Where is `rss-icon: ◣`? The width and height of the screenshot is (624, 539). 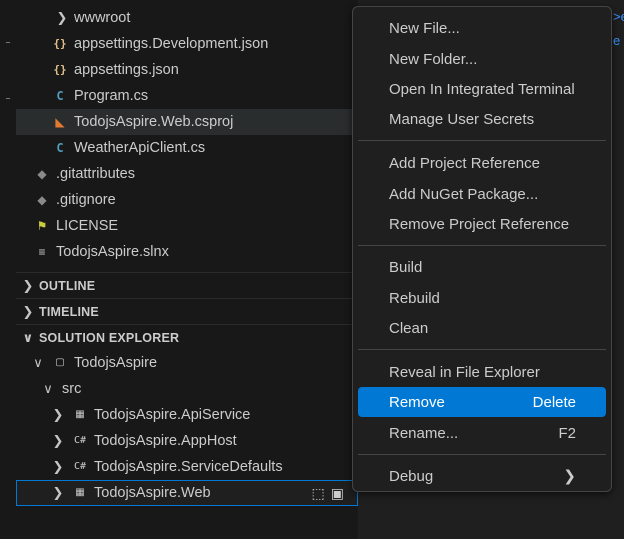 rss-icon: ◣ is located at coordinates (60, 122).